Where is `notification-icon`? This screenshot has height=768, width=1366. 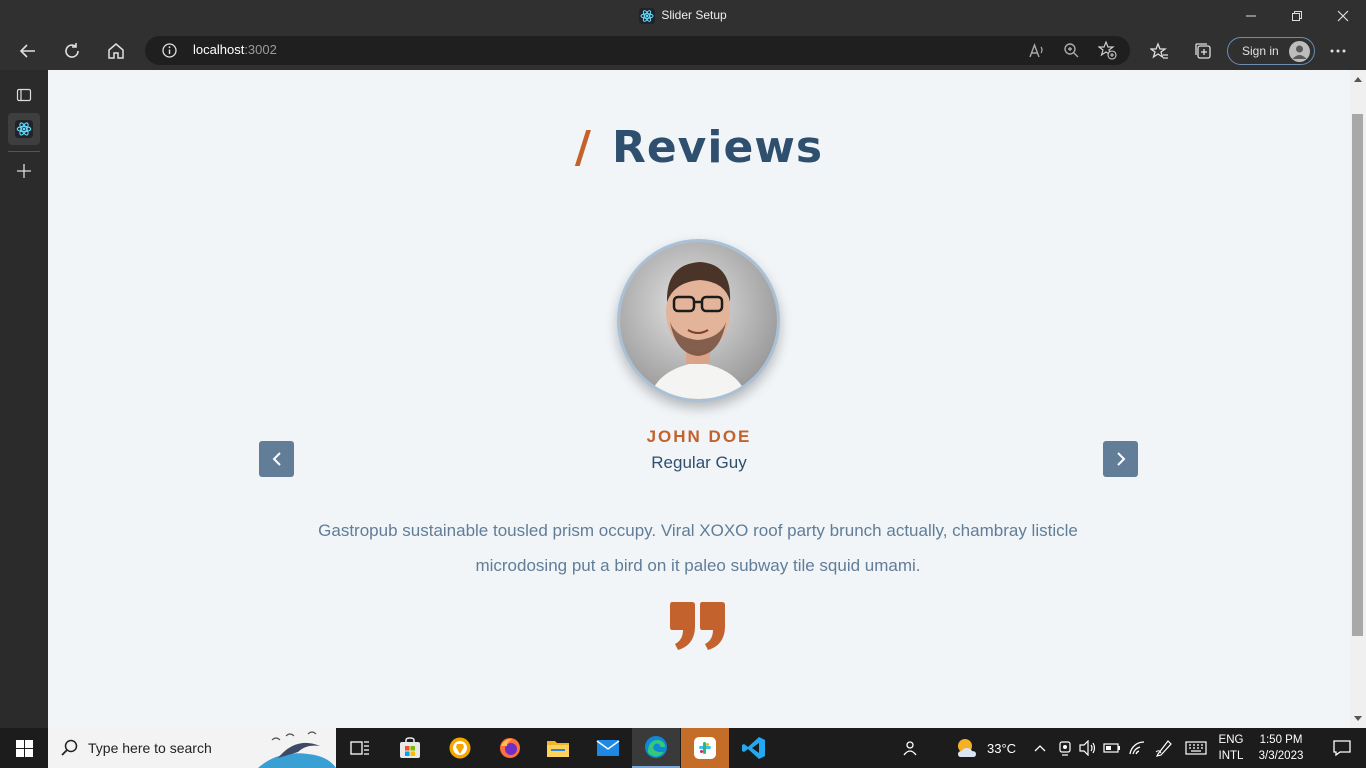 notification-icon is located at coordinates (1342, 748).